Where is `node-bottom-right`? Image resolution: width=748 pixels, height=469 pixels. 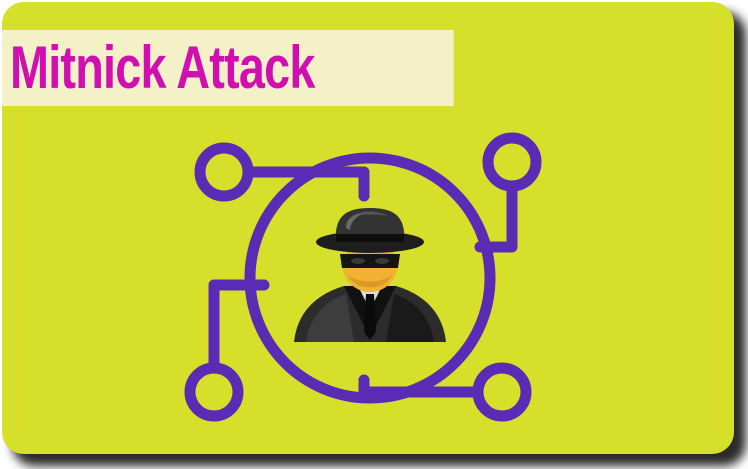 node-bottom-right is located at coordinates (502, 392).